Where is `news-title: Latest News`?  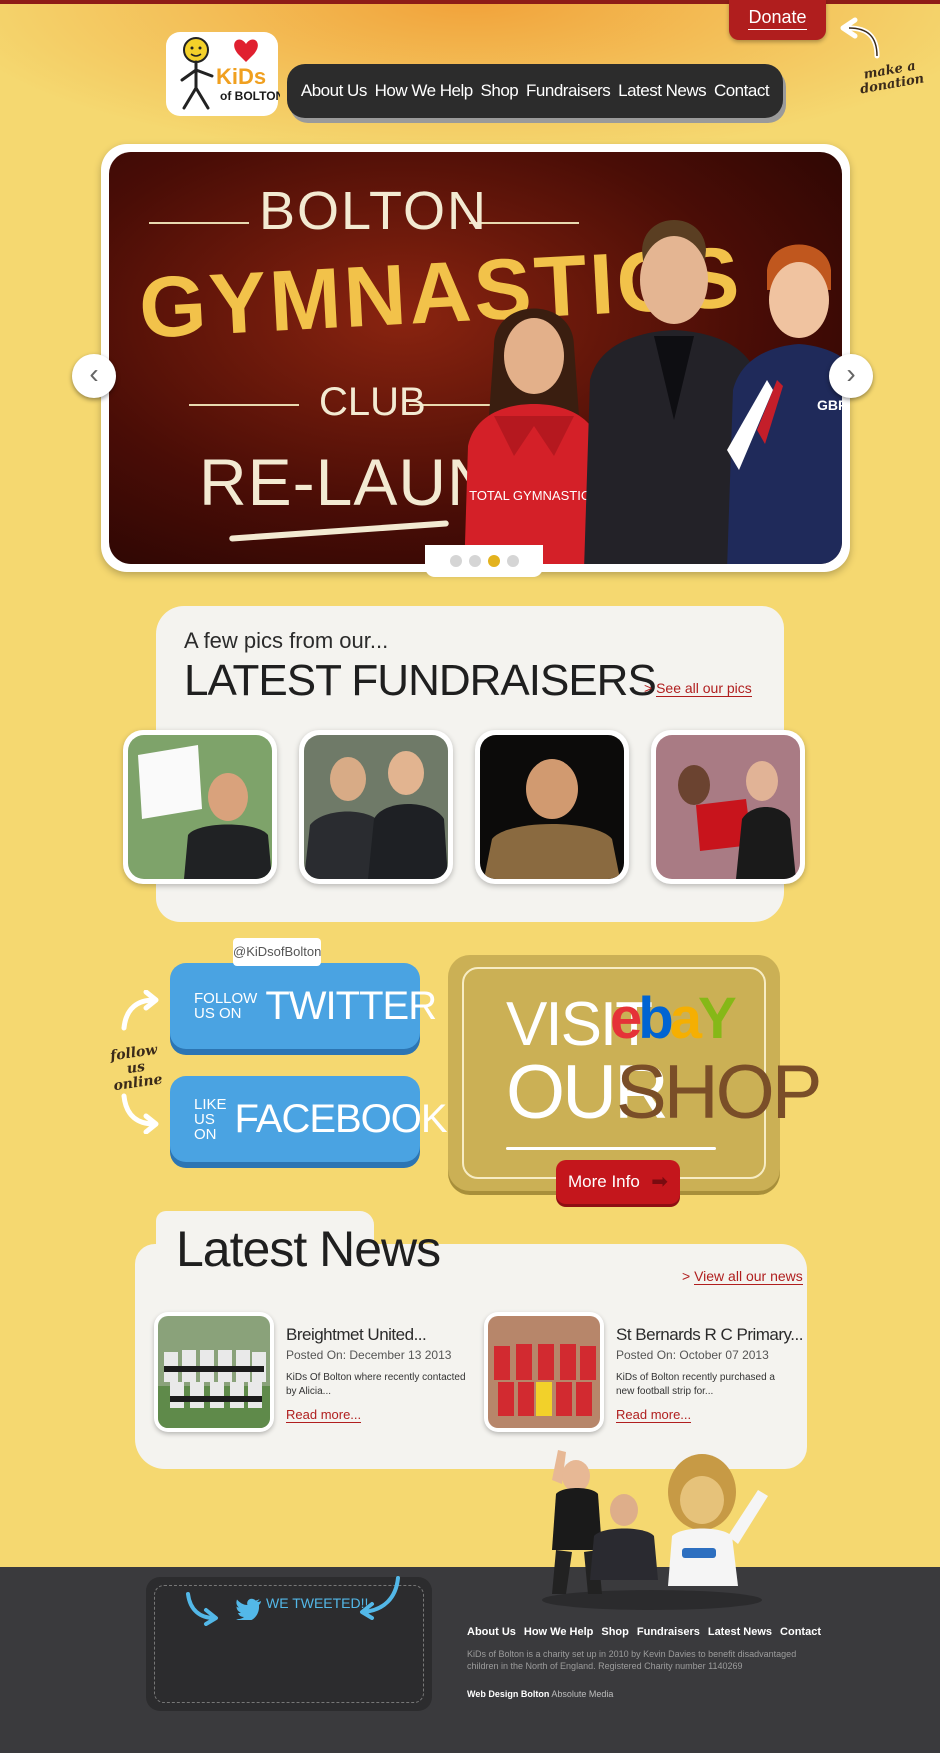 news-title: Latest News is located at coordinates (308, 1249).